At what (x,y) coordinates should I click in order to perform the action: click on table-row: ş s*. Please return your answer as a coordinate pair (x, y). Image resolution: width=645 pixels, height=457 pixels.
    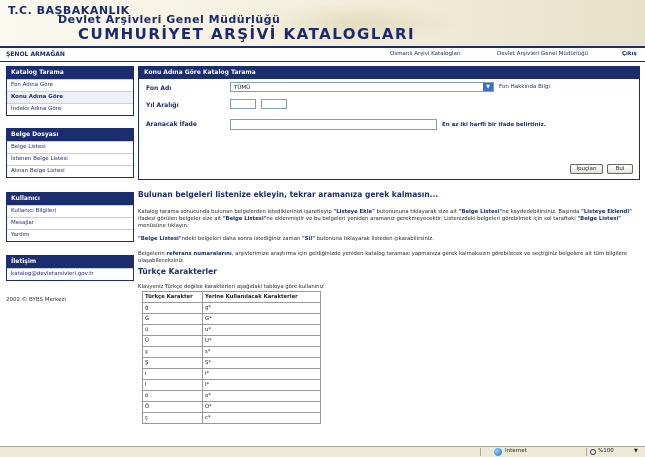
    Looking at the image, I should click on (231, 352).